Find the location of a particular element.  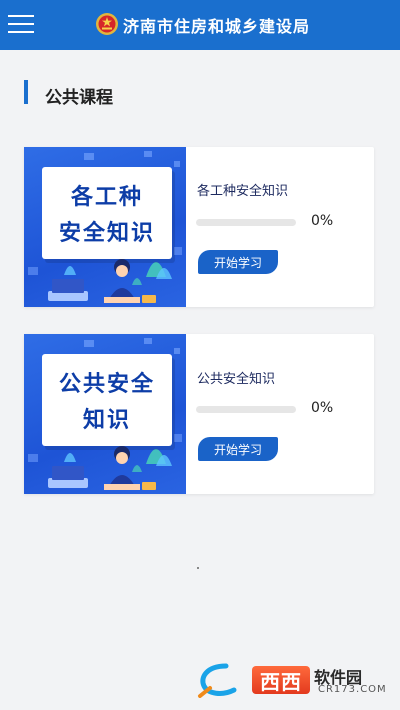

thumbnail-text-line1: 各工种 is located at coordinates (106, 197).